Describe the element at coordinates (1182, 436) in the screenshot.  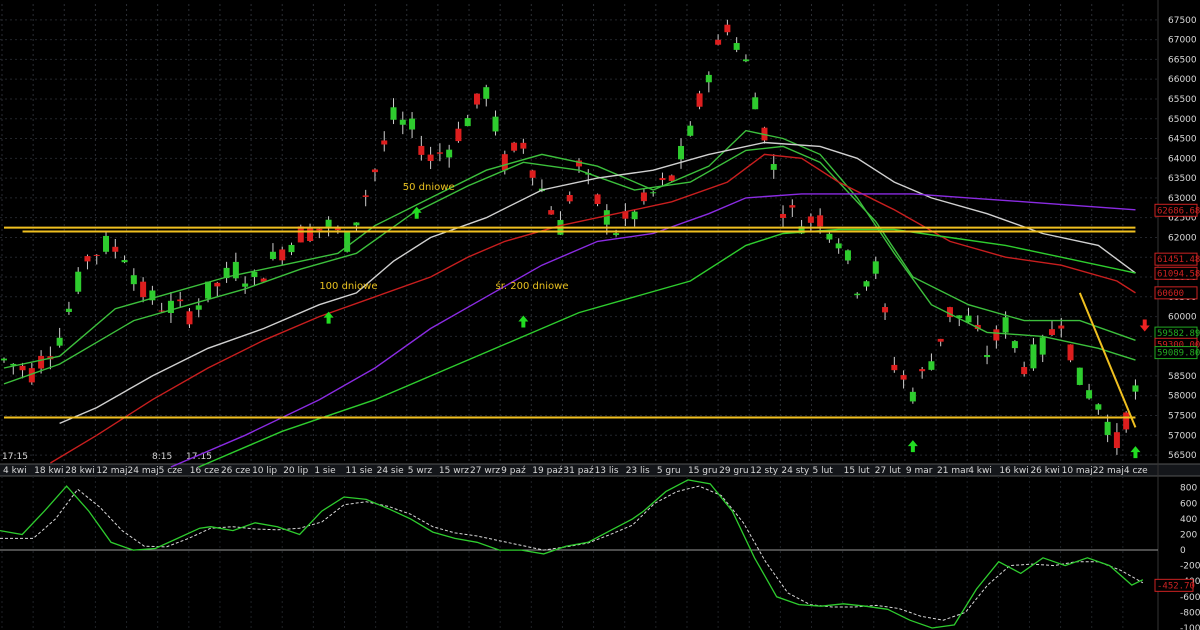
I see `y-tick-label: 57000` at that location.